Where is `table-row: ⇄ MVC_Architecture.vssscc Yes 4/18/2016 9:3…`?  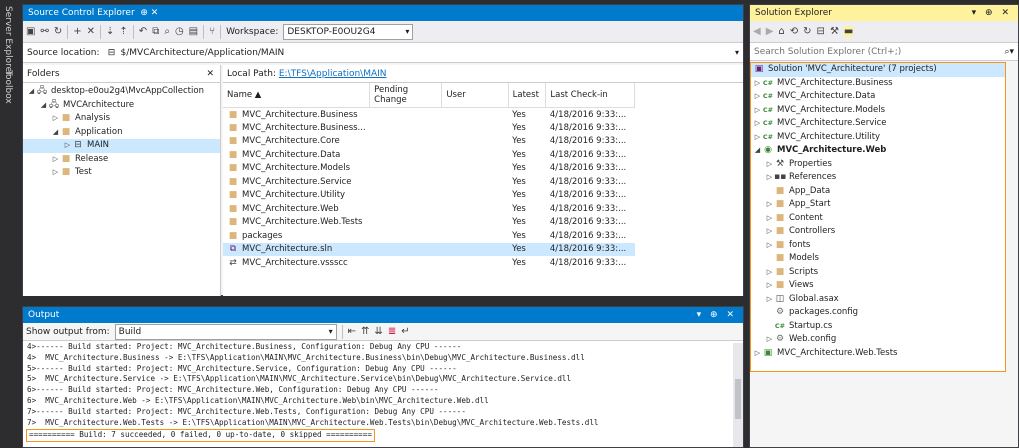
table-row: ⇄ MVC_Architecture.vssscc Yes 4/18/2016 9:3… is located at coordinates (429, 263).